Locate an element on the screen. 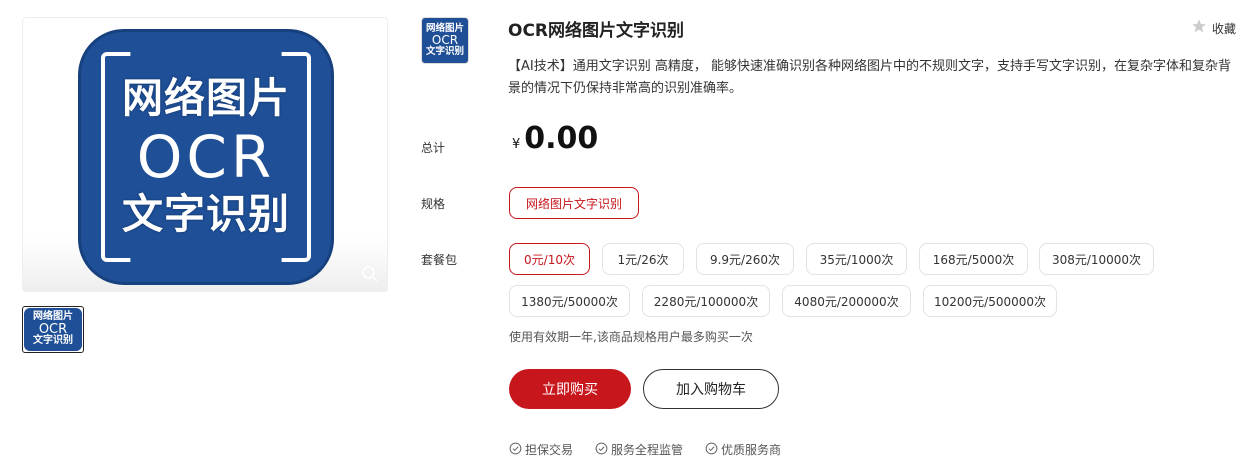 Image resolution: width=1249 pixels, height=462 pixels. favorite-button: 收藏 is located at coordinates (1213, 28).